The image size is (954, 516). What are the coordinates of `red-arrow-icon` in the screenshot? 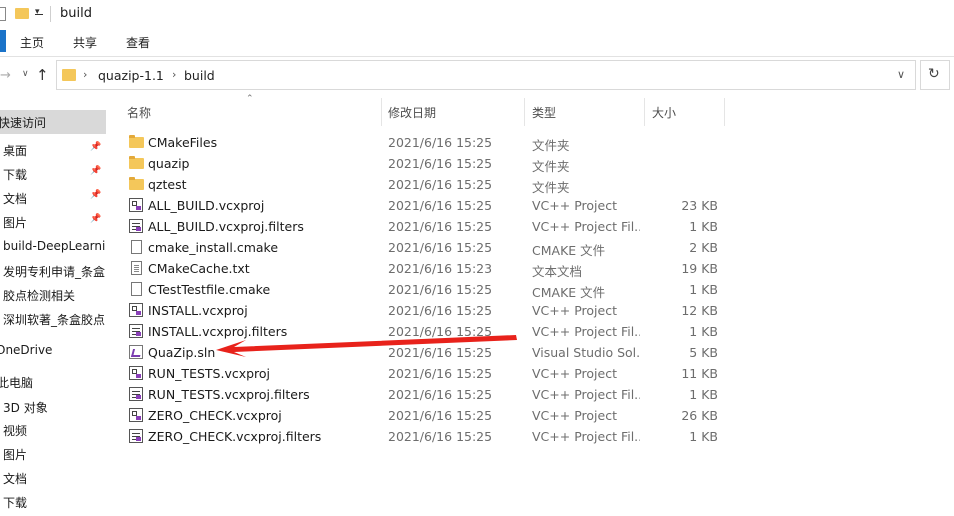 It's located at (366, 346).